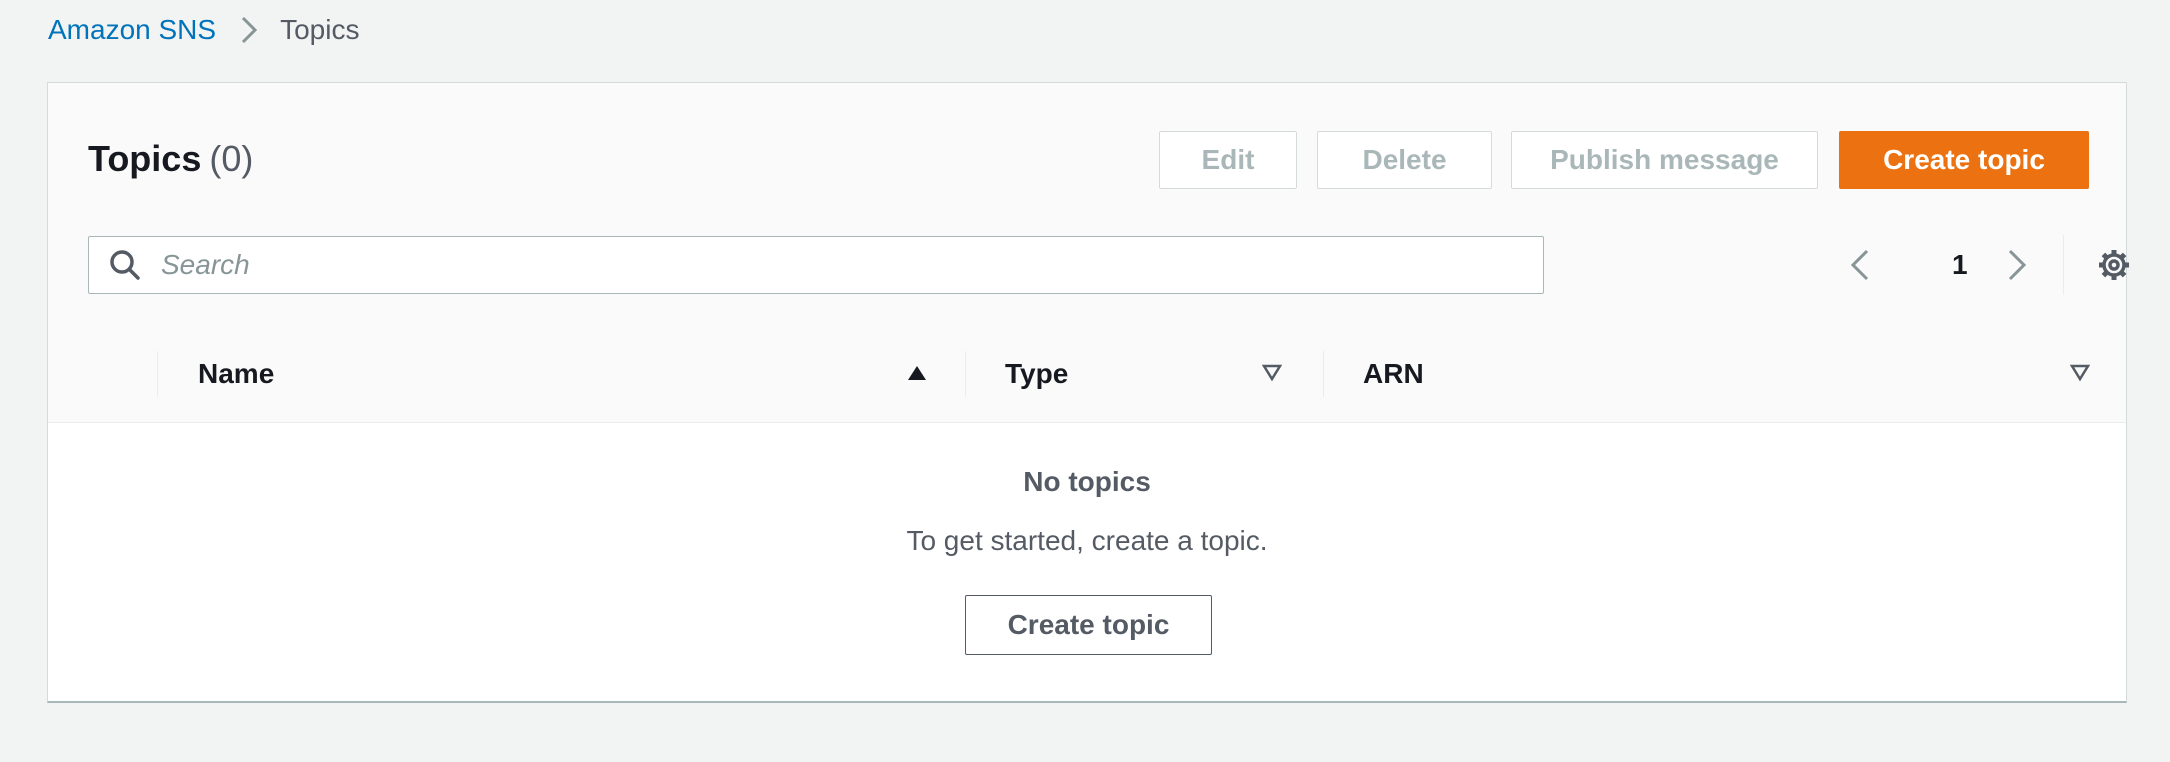 The image size is (2170, 762). I want to click on delete-button: Delete, so click(1404, 160).